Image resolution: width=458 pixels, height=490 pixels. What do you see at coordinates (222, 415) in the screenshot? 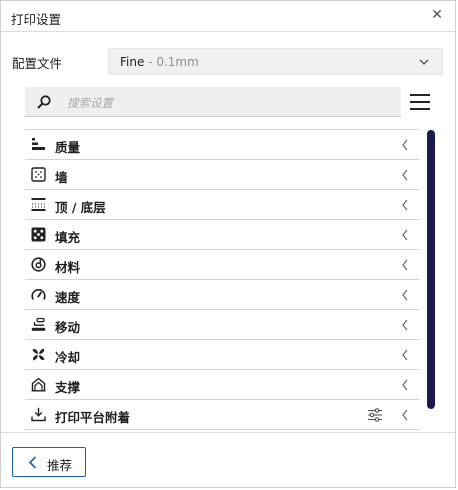
I see `category-build-plate-adhesion: 打印平台附着` at bounding box center [222, 415].